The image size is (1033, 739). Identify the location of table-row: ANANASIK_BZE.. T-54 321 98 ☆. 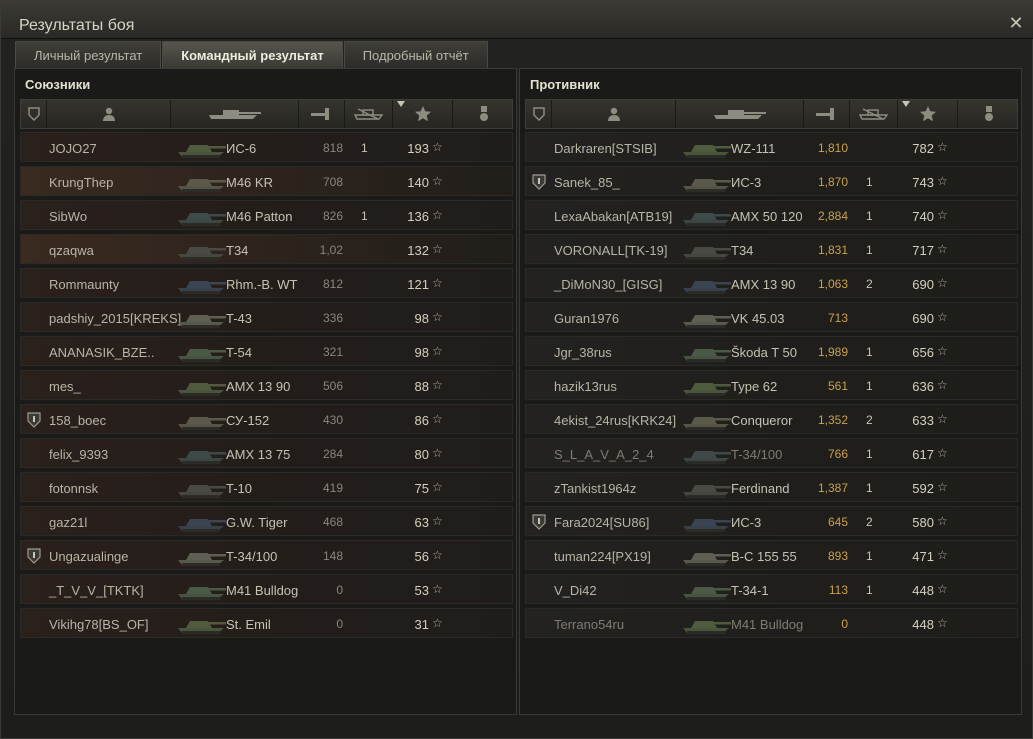
(266, 351).